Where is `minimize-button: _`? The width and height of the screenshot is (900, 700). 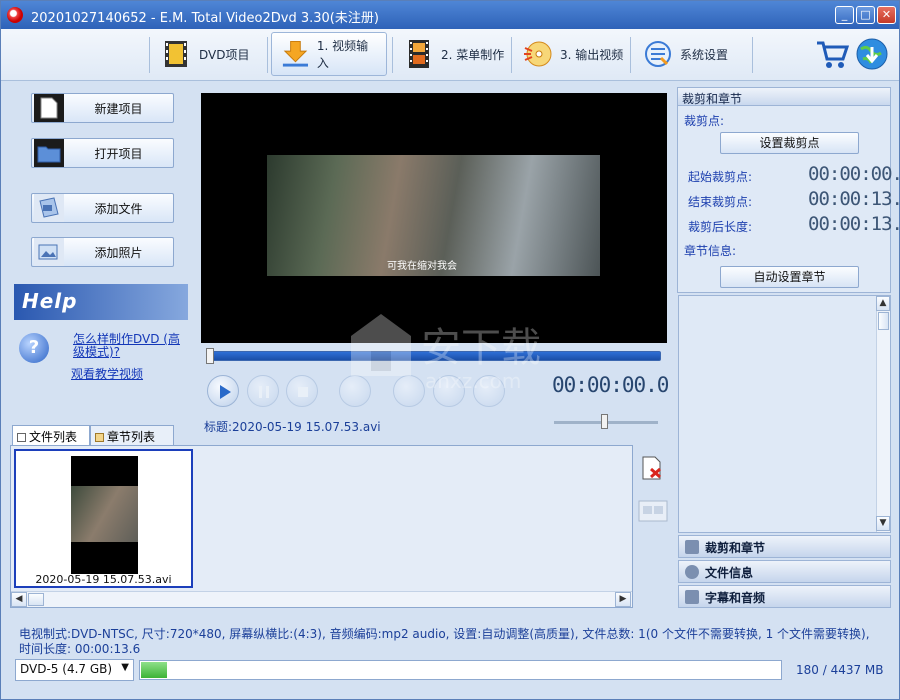 minimize-button: _ is located at coordinates (844, 15).